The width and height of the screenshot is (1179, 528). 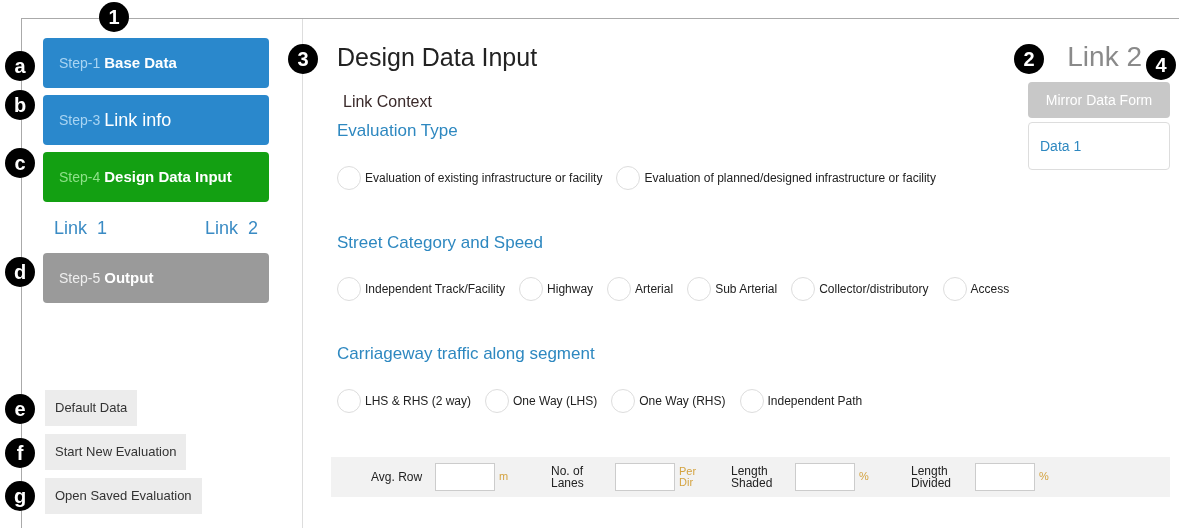 I want to click on callout-badge: g, so click(x=20, y=496).